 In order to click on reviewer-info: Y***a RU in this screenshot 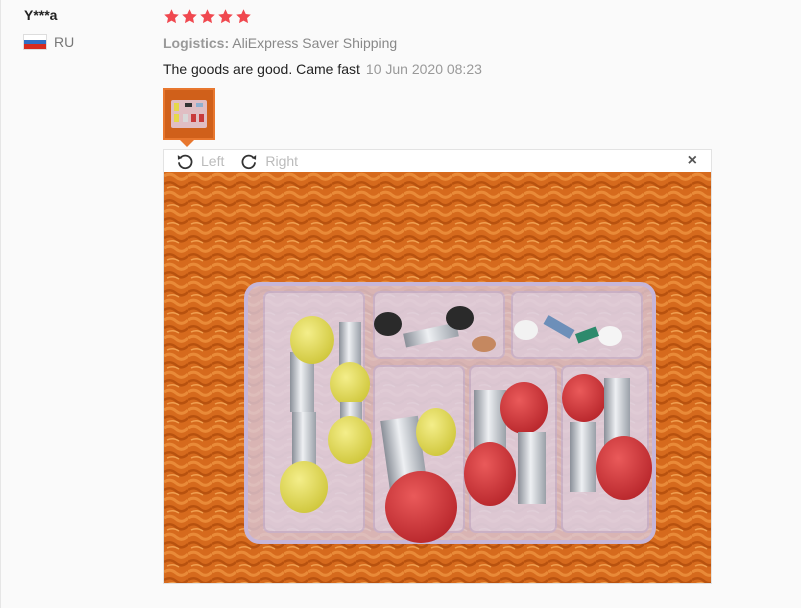, I will do `click(84, 28)`.